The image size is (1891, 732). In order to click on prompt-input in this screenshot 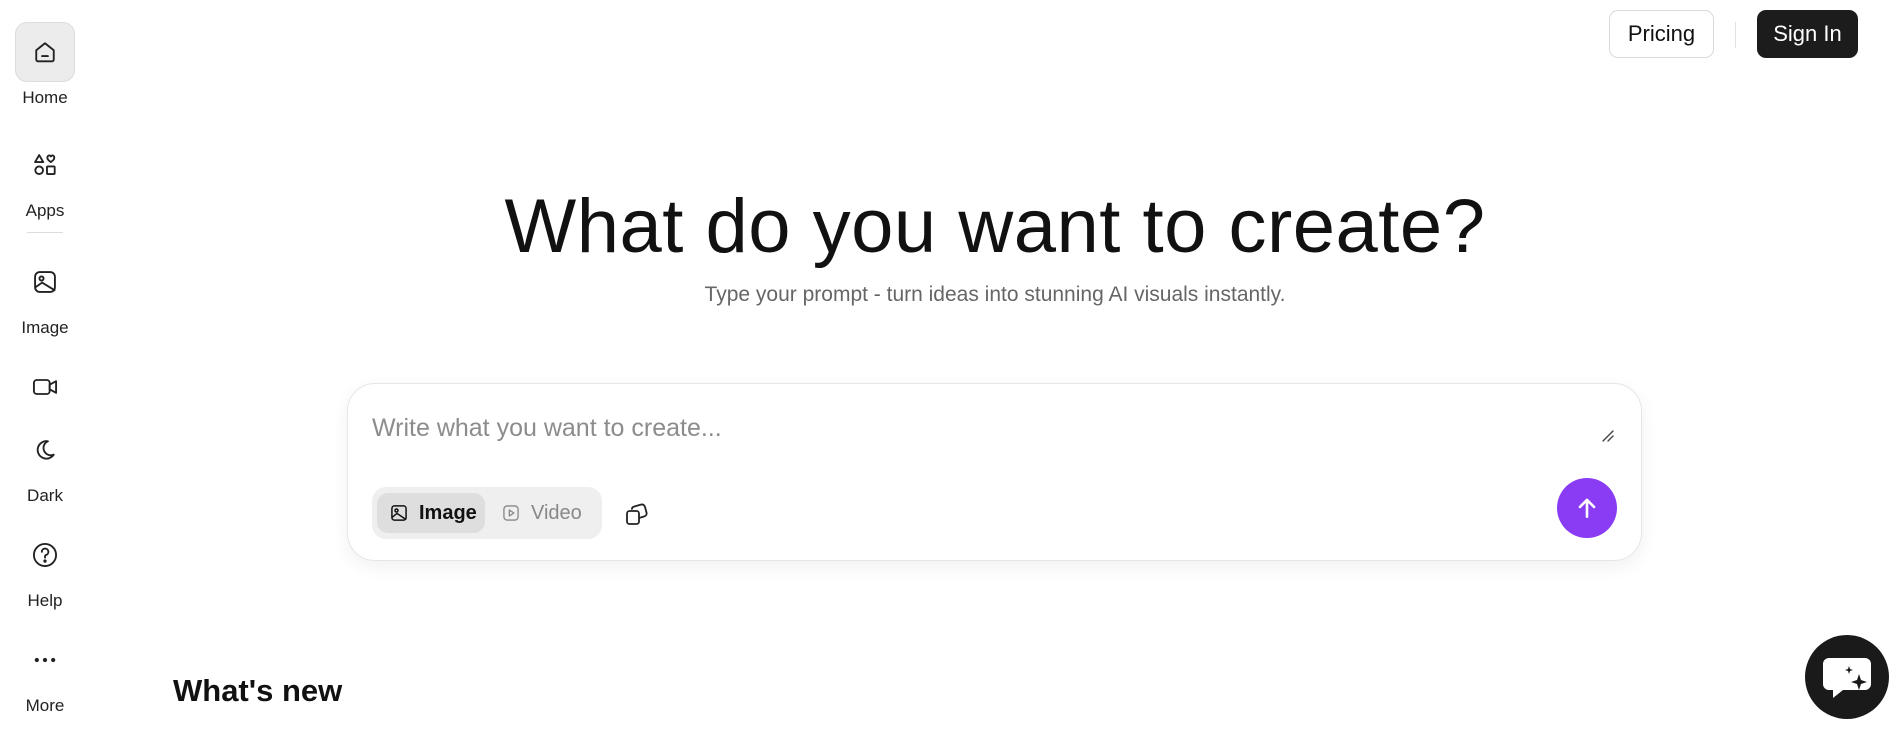, I will do `click(987, 428)`.